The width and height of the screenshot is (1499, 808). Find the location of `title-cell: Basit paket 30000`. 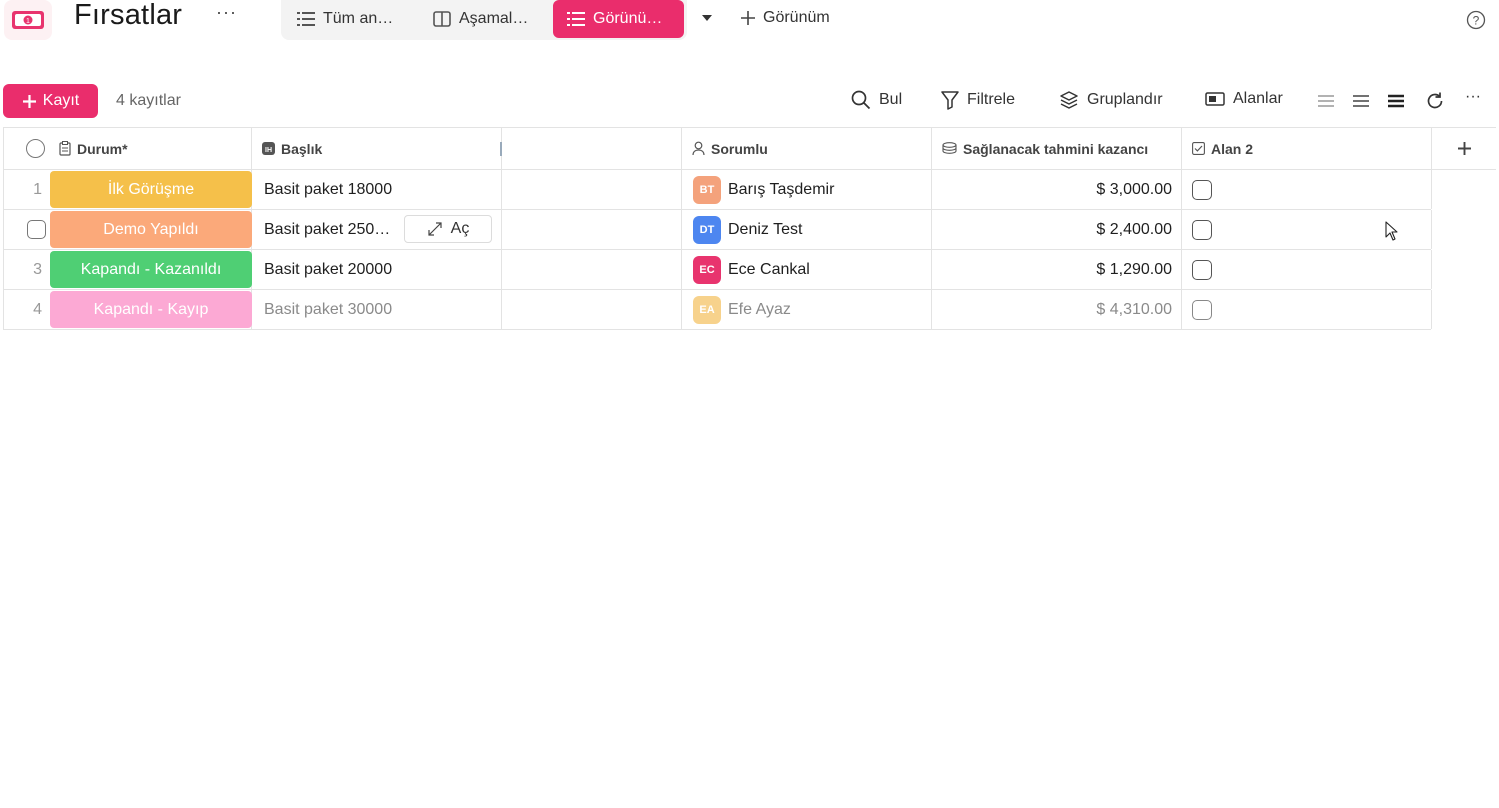

title-cell: Basit paket 30000 is located at coordinates (377, 309).